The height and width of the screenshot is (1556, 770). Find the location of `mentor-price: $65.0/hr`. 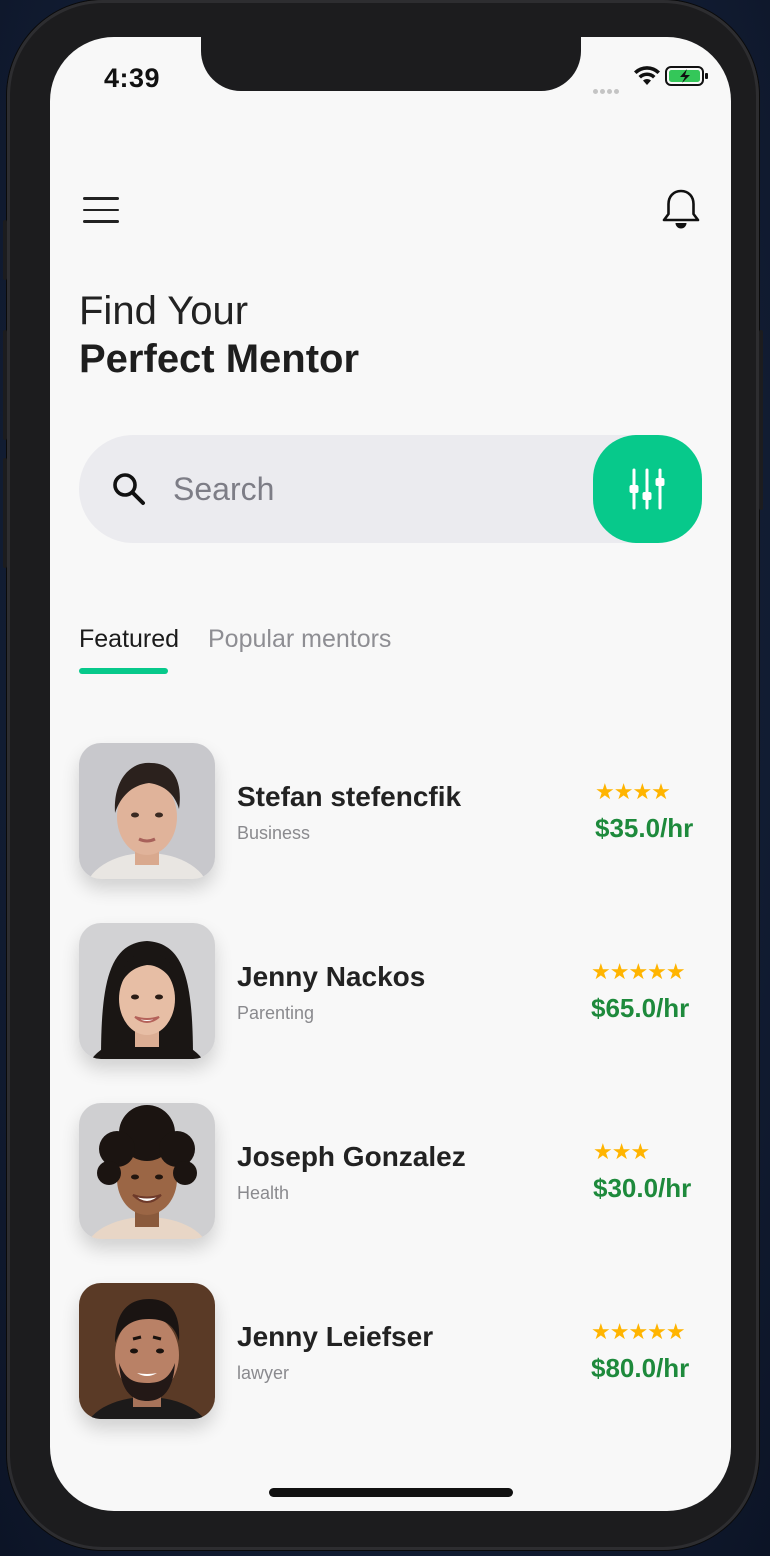

mentor-price: $65.0/hr is located at coordinates (640, 1008).